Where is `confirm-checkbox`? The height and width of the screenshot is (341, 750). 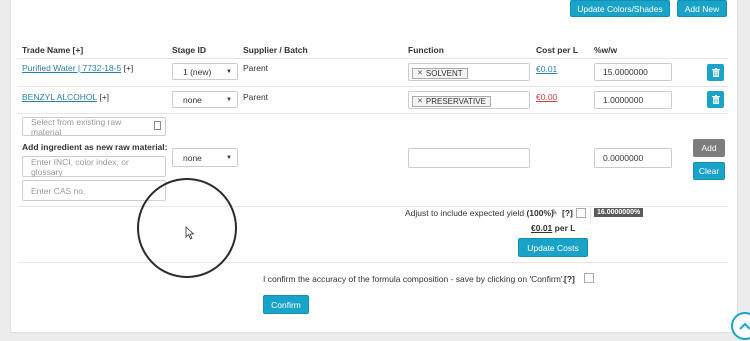 confirm-checkbox is located at coordinates (589, 278).